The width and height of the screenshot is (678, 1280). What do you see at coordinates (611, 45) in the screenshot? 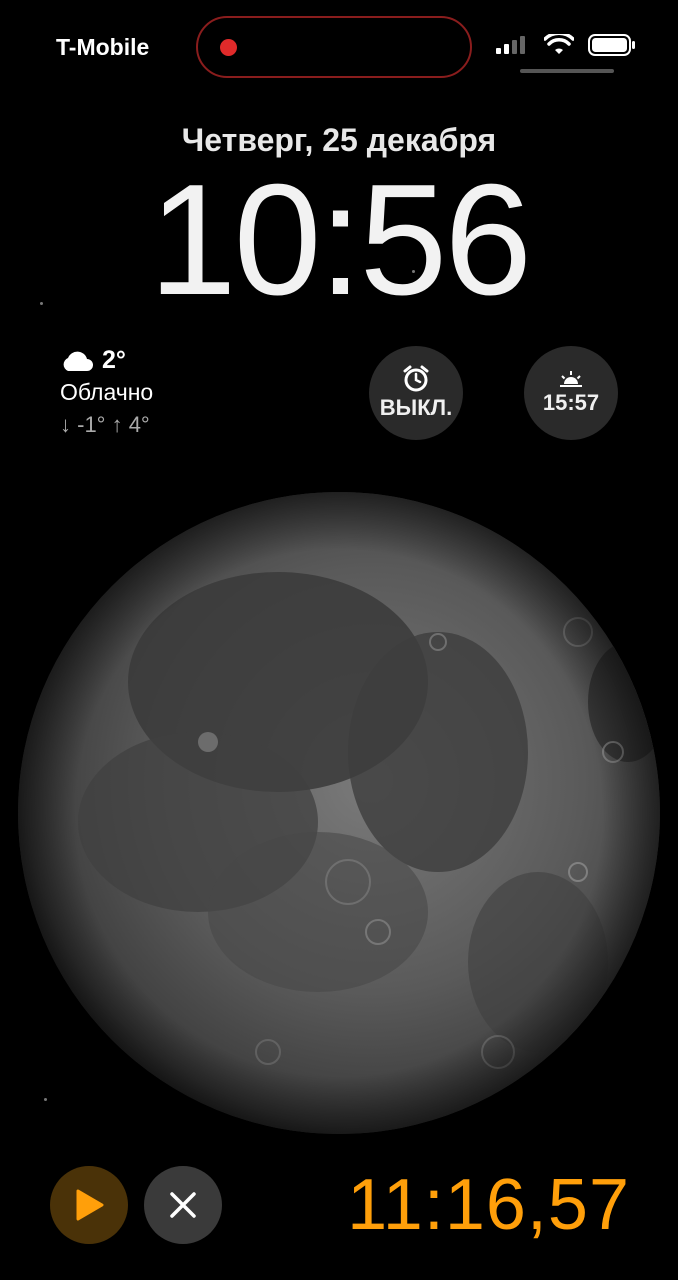
I see `battery-icon` at bounding box center [611, 45].